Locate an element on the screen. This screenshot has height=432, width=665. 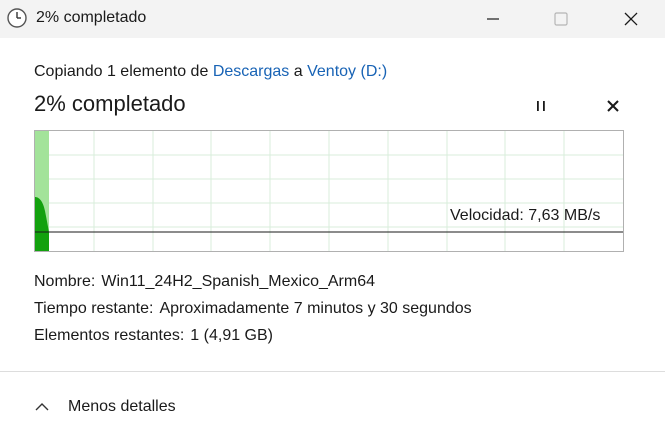
speed-label: Velocidad: 7,63 MB/s is located at coordinates (525, 215).